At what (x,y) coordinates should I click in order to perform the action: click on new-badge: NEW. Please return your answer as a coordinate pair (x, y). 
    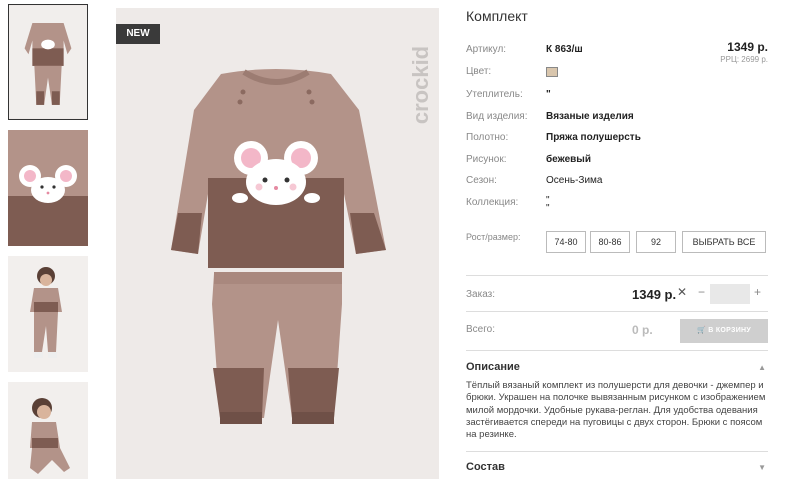
    Looking at the image, I should click on (138, 34).